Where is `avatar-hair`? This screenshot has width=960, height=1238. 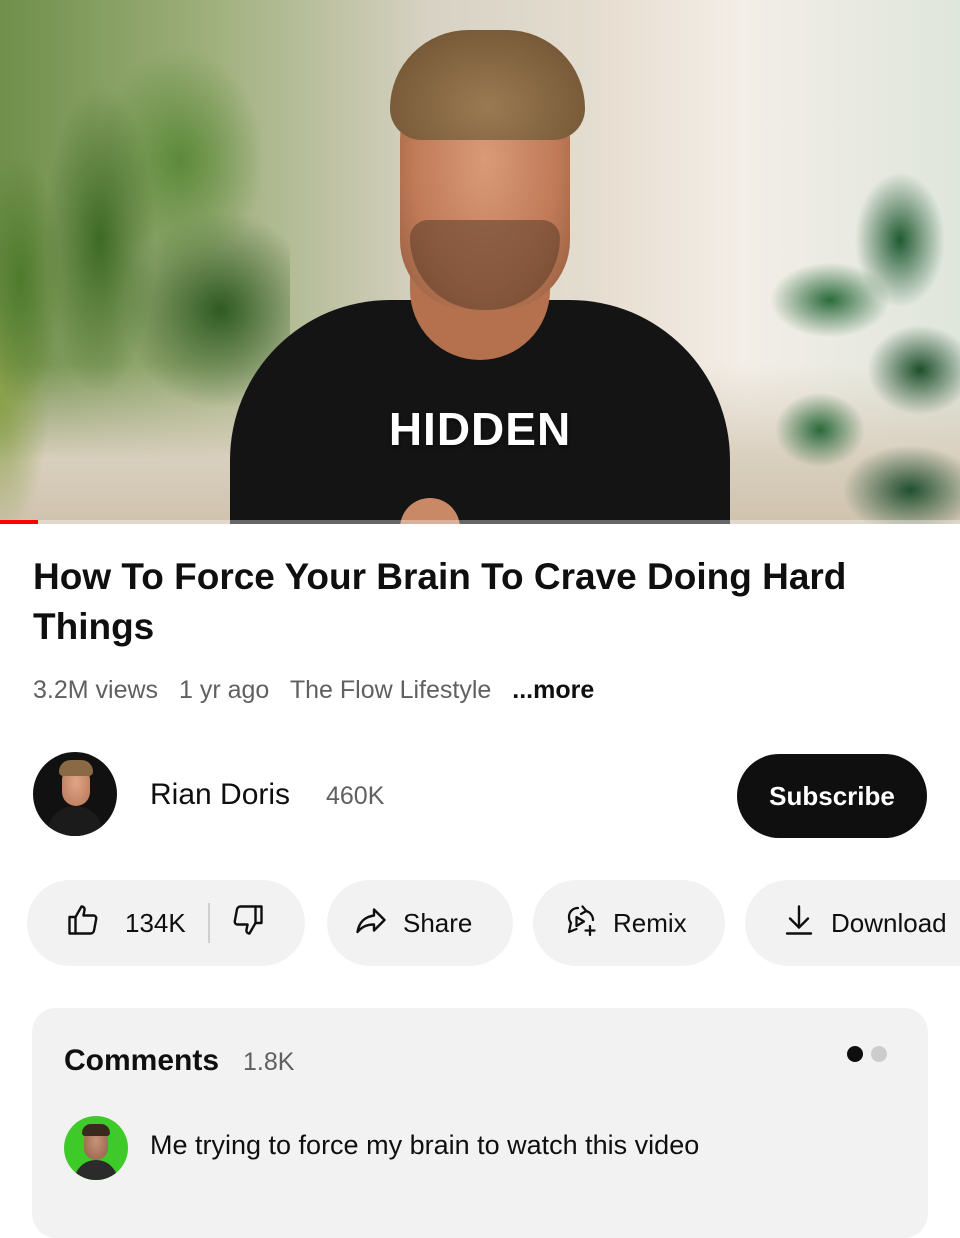 avatar-hair is located at coordinates (76, 768).